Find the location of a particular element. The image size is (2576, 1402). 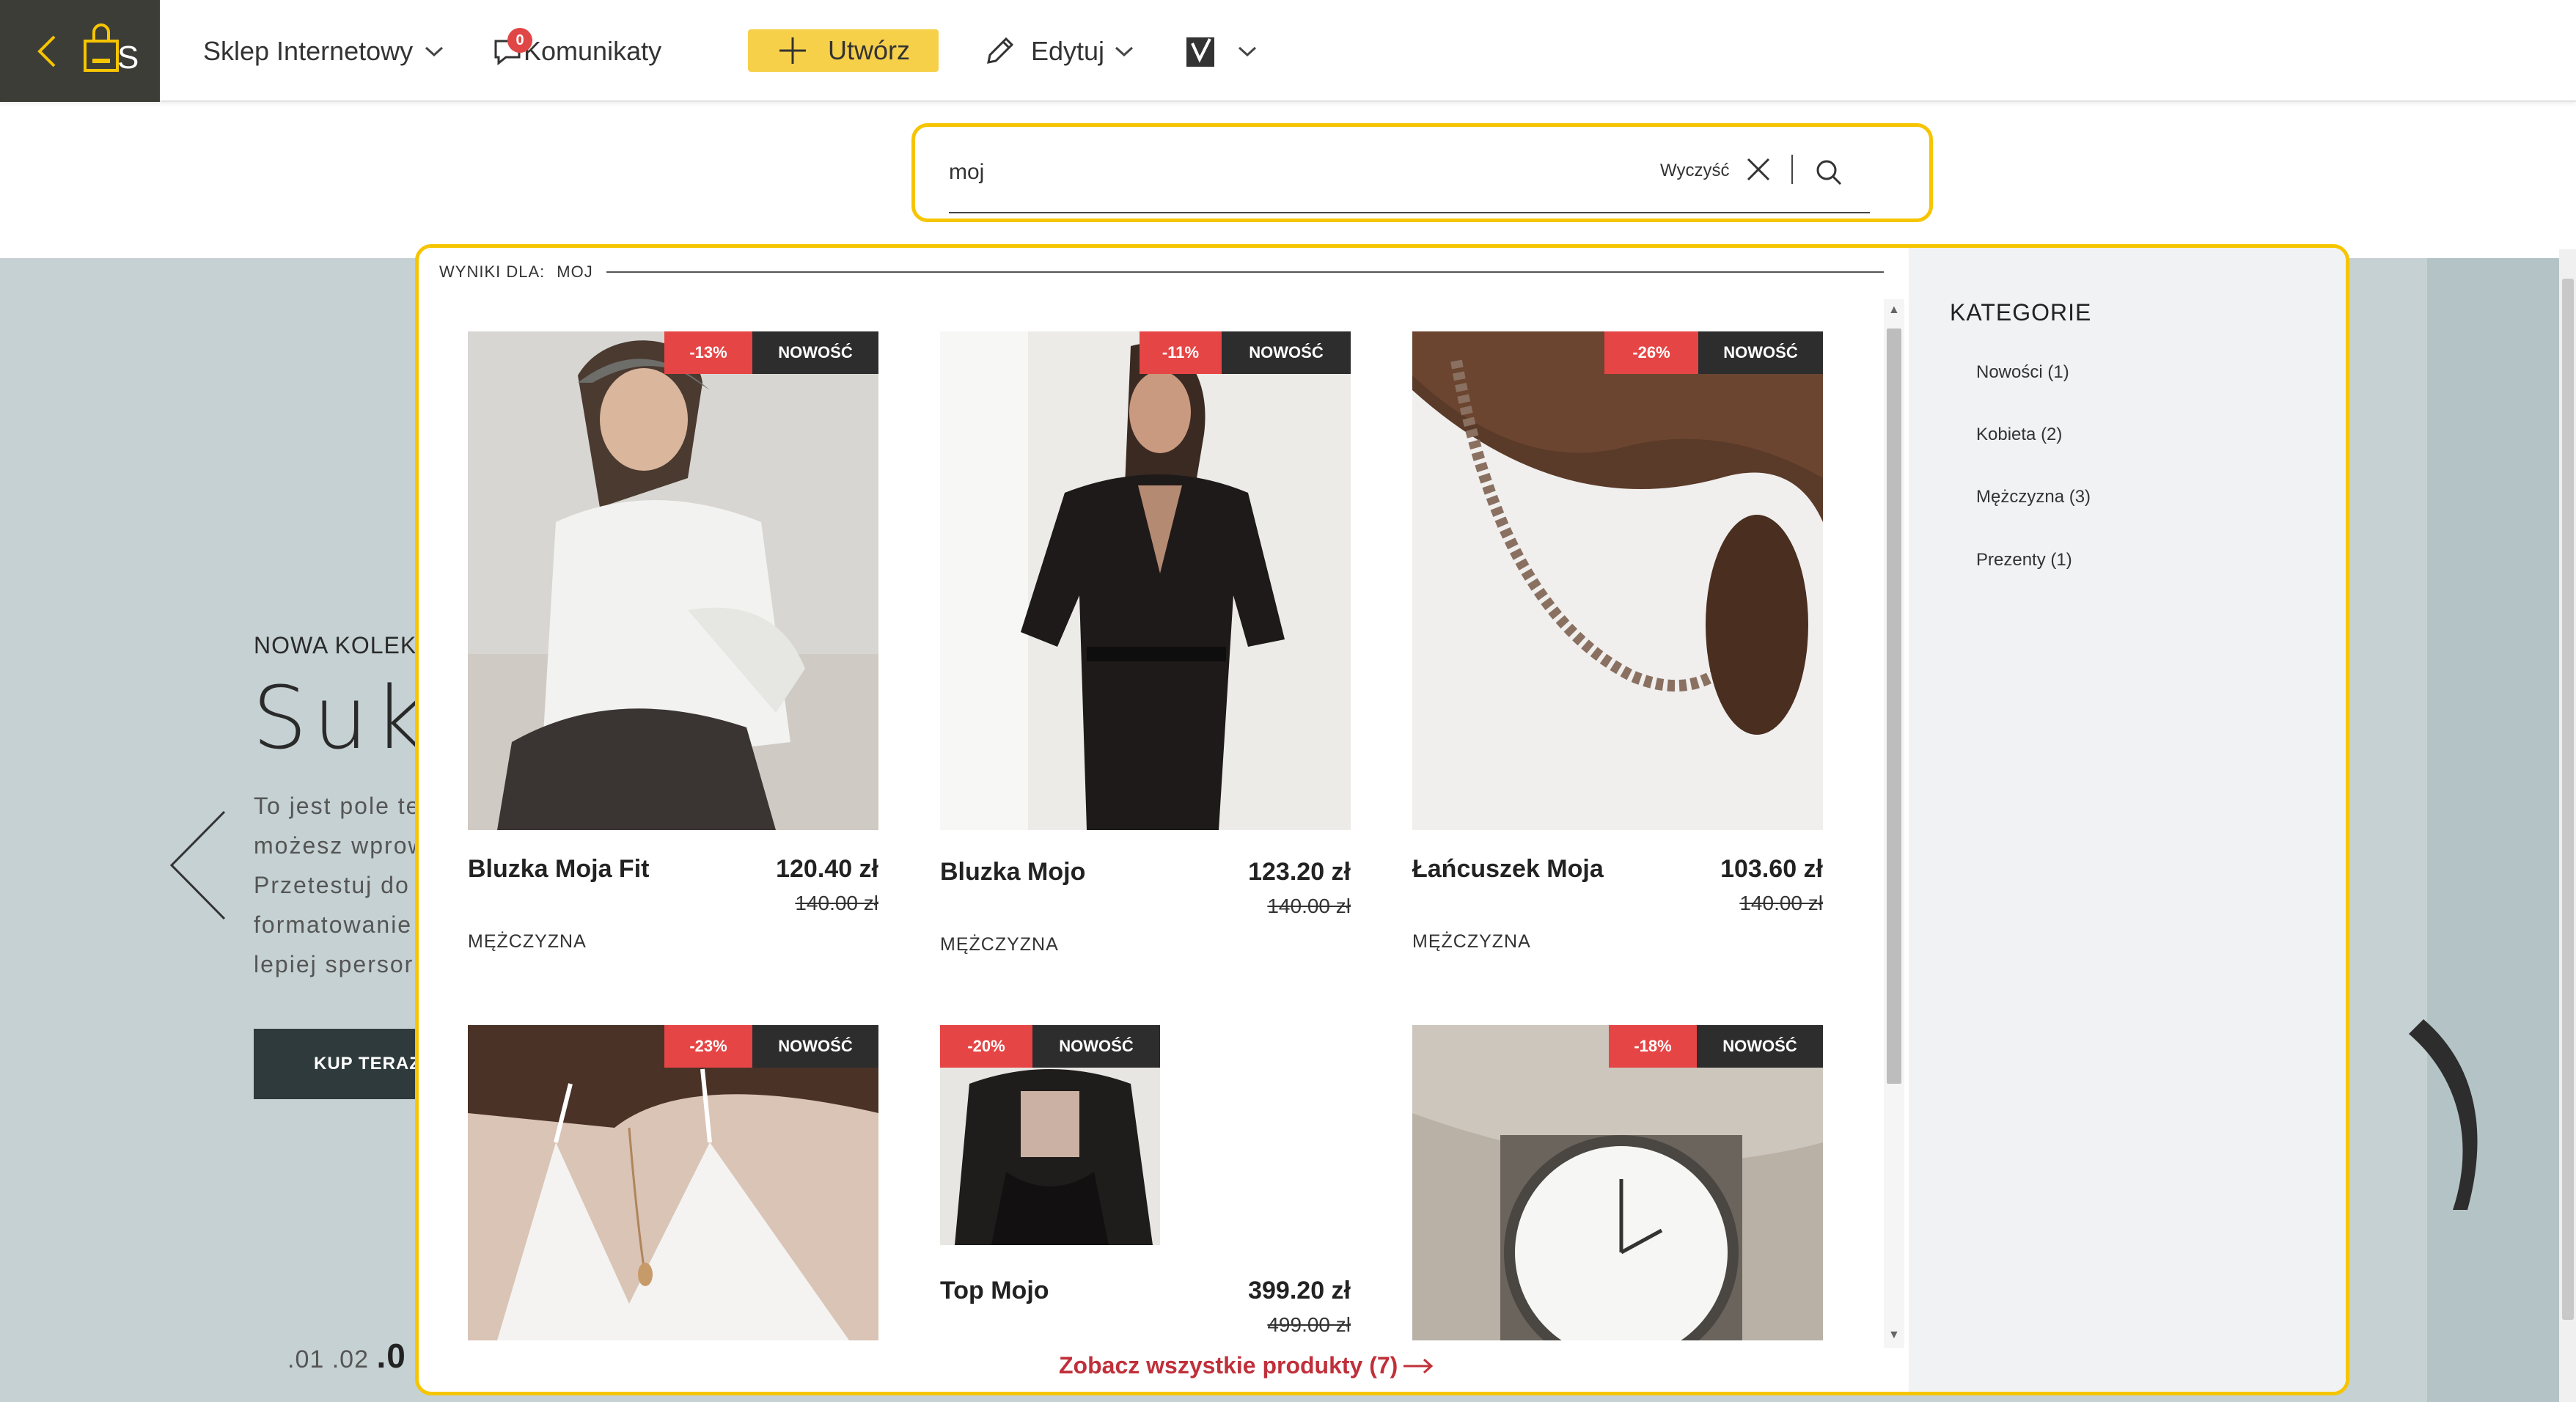

product-name: Bluzka Mojo is located at coordinates (1013, 872).